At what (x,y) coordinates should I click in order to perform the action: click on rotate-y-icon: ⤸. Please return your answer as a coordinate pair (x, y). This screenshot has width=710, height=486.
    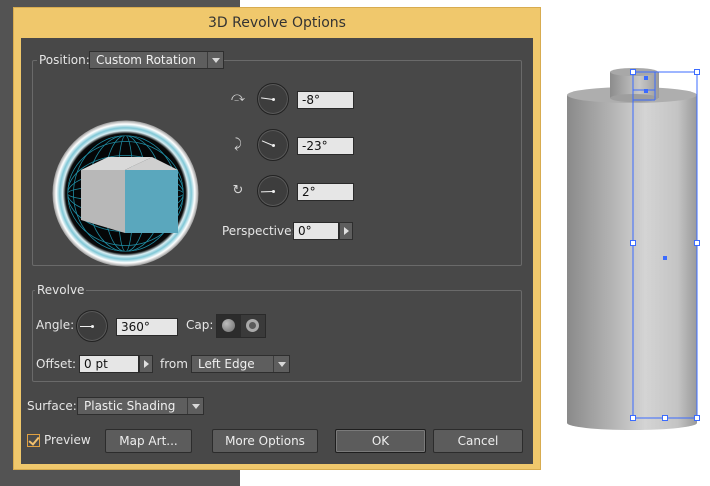
    Looking at the image, I should click on (238, 144).